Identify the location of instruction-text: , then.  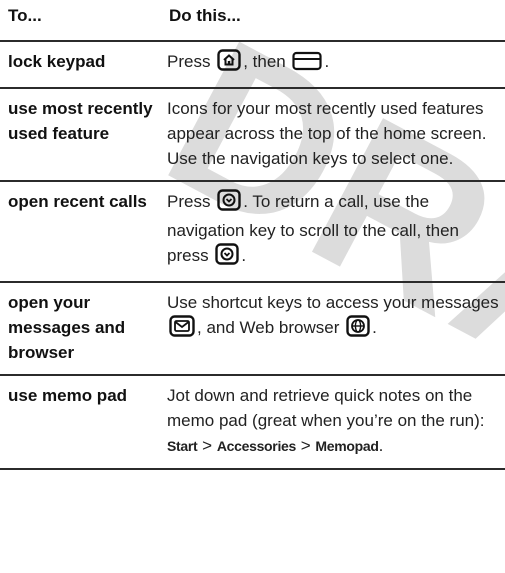
(264, 61).